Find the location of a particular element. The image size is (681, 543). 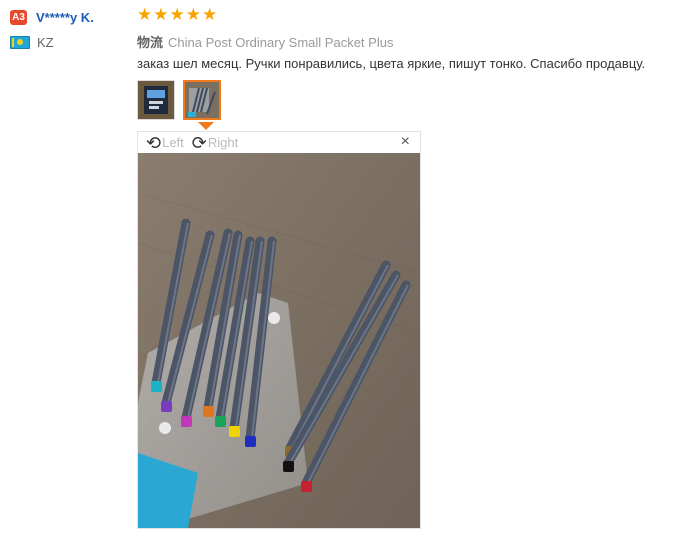

country-row: KZ is located at coordinates (70, 42).